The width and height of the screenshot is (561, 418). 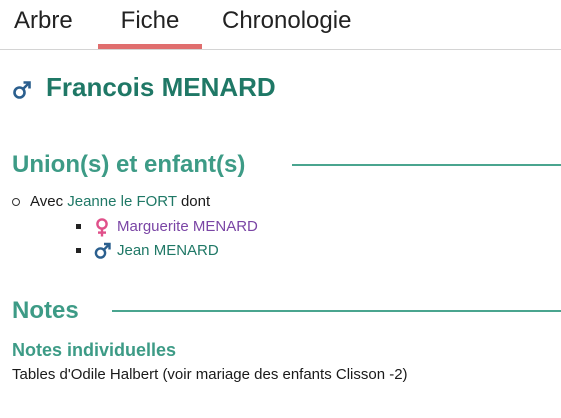 What do you see at coordinates (43, 24) in the screenshot?
I see `tab-arbre: Arbre` at bounding box center [43, 24].